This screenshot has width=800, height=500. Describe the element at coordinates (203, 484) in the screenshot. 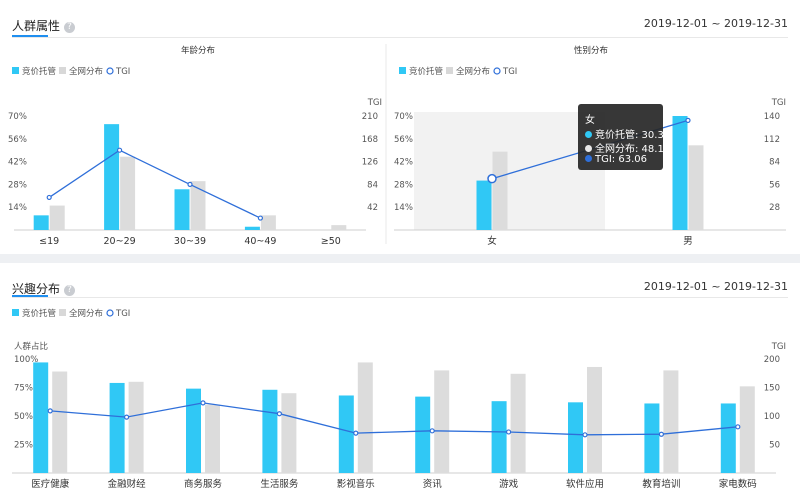

I see `x-tick-label: 商务服务` at that location.